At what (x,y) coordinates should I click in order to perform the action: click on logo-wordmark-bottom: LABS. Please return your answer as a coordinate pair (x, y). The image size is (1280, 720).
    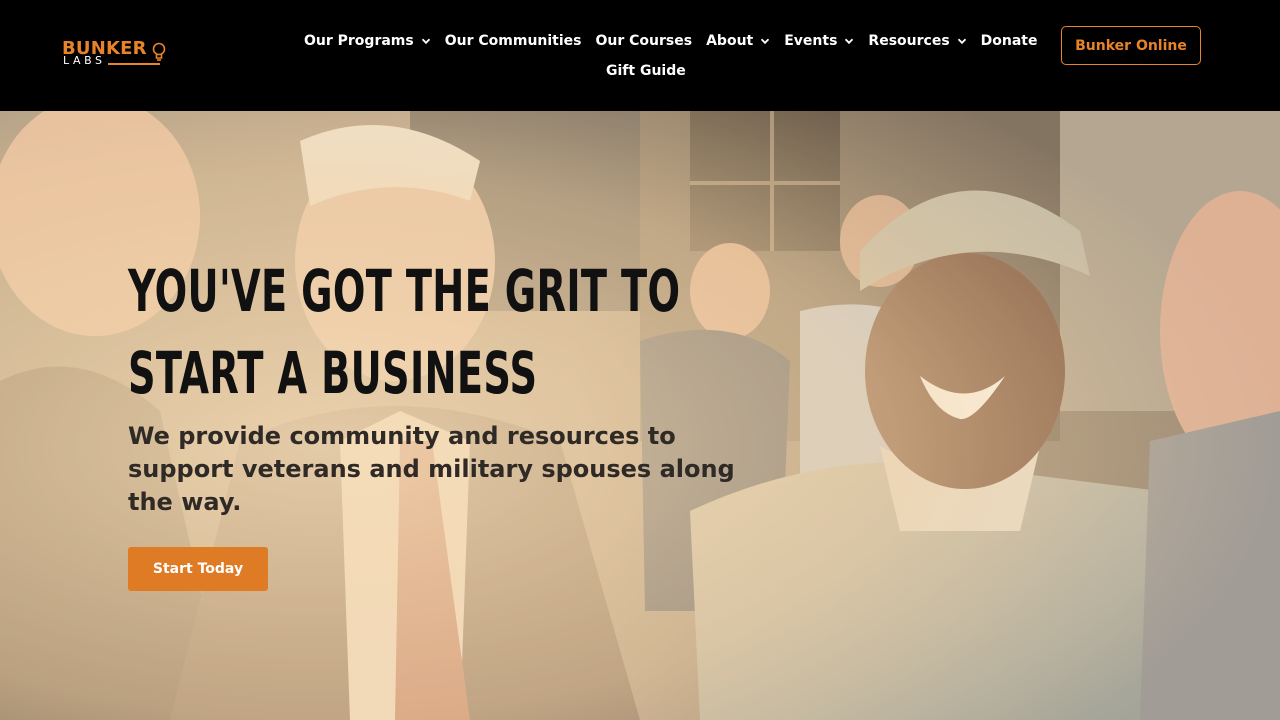
    Looking at the image, I should click on (84, 60).